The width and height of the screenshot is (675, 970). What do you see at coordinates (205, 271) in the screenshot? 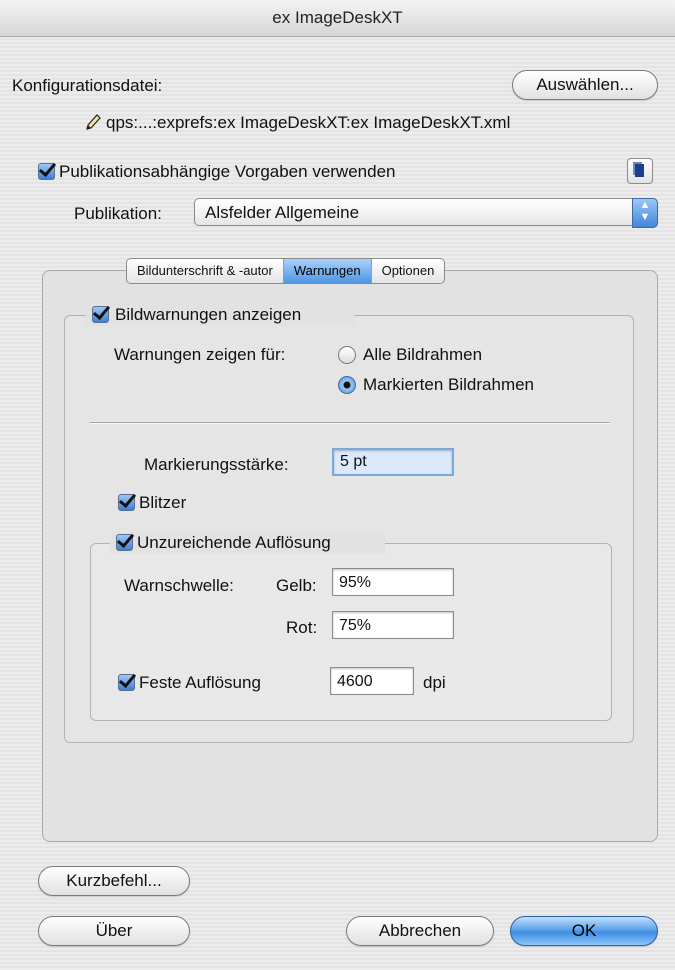
I see `tab-caption-author: Bildunterschrift & -autor` at bounding box center [205, 271].